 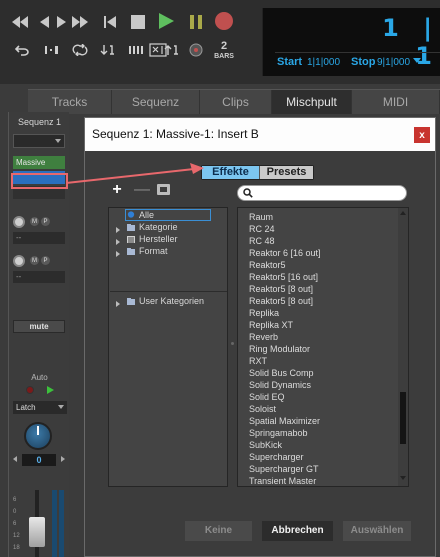 What do you see at coordinates (158, 227) in the screenshot?
I see `tree-item-label: Kategorie` at bounding box center [158, 227].